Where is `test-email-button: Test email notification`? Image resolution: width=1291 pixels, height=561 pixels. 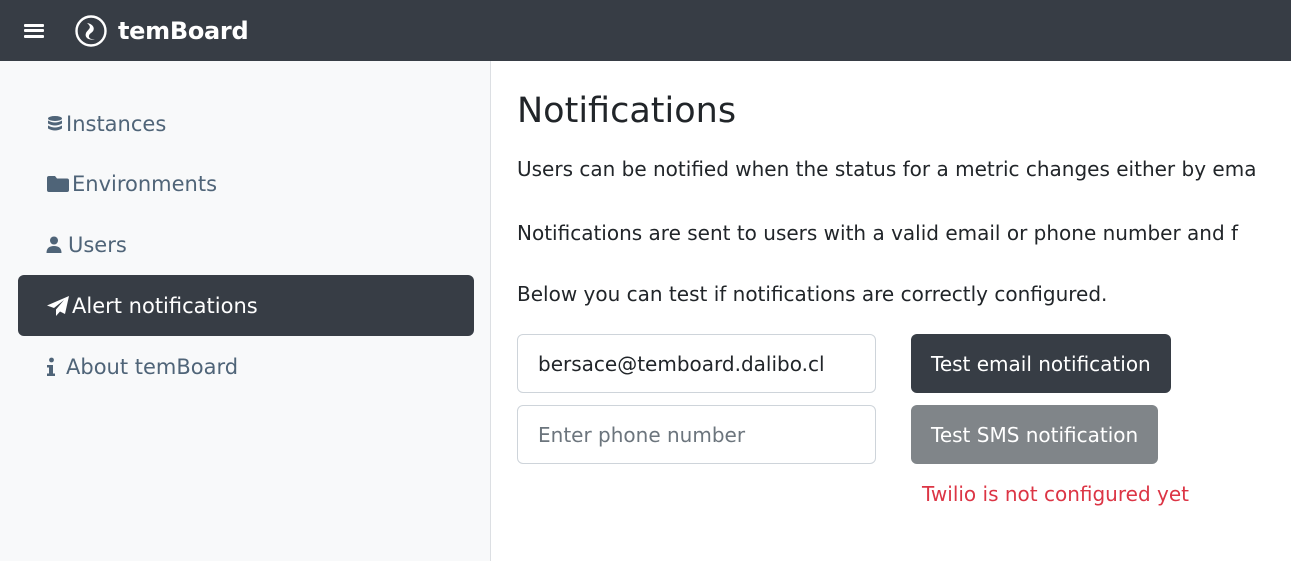
test-email-button: Test email notification is located at coordinates (1041, 363).